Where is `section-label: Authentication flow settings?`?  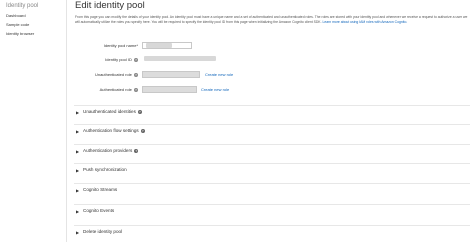
section-label: Authentication flow settings? is located at coordinates (114, 130).